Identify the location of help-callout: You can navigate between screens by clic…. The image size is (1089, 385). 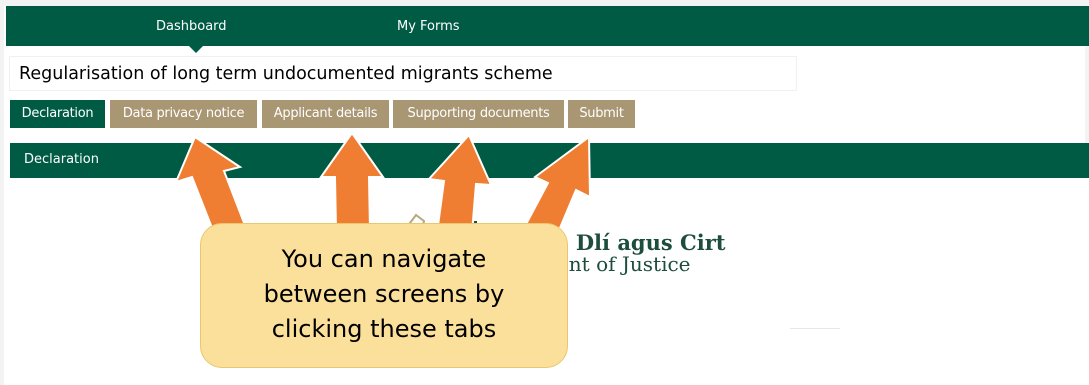
(384, 295).